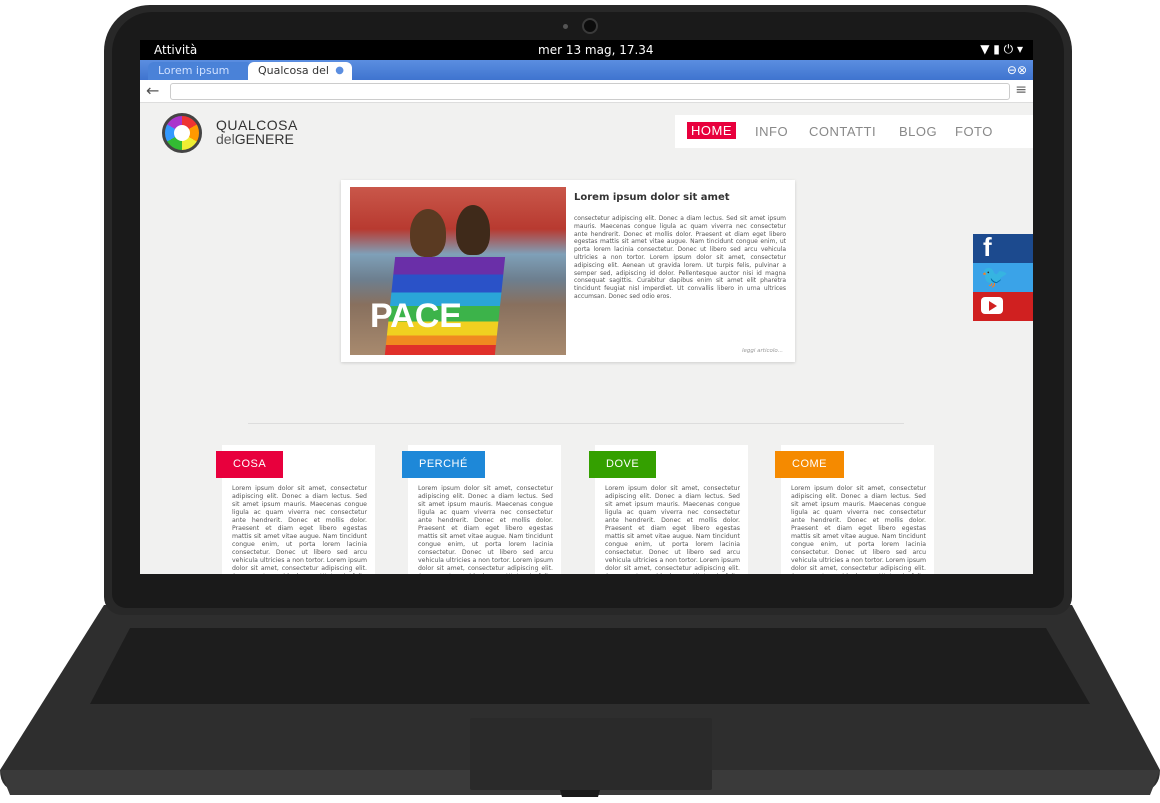  What do you see at coordinates (995, 276) in the screenshot?
I see `twitter-icon: 🐦` at bounding box center [995, 276].